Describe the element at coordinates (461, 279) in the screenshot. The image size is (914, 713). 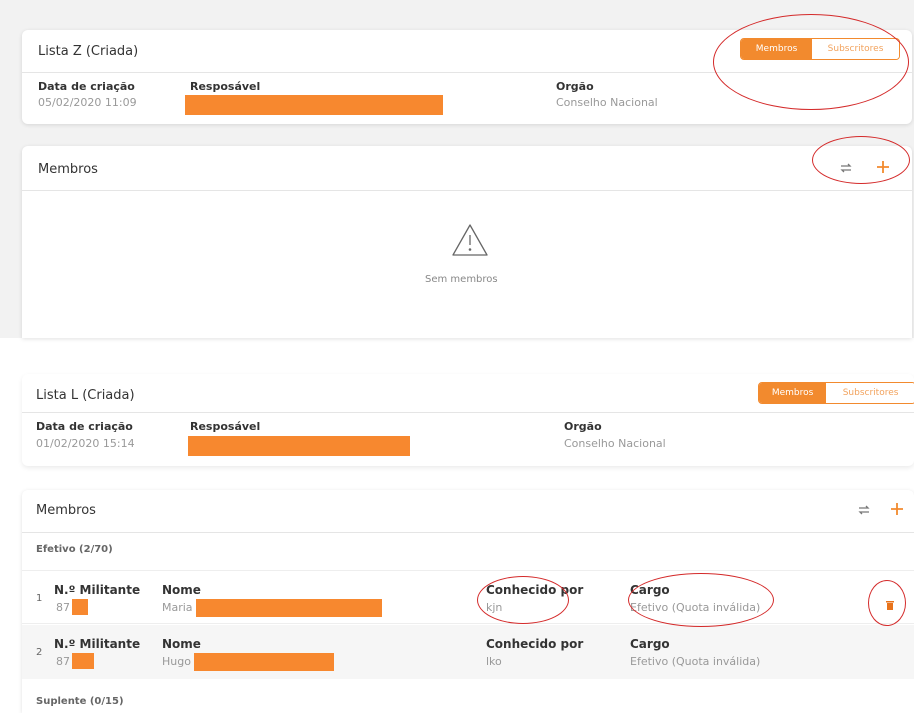
I see `empty-state-text: Sem membros` at that location.